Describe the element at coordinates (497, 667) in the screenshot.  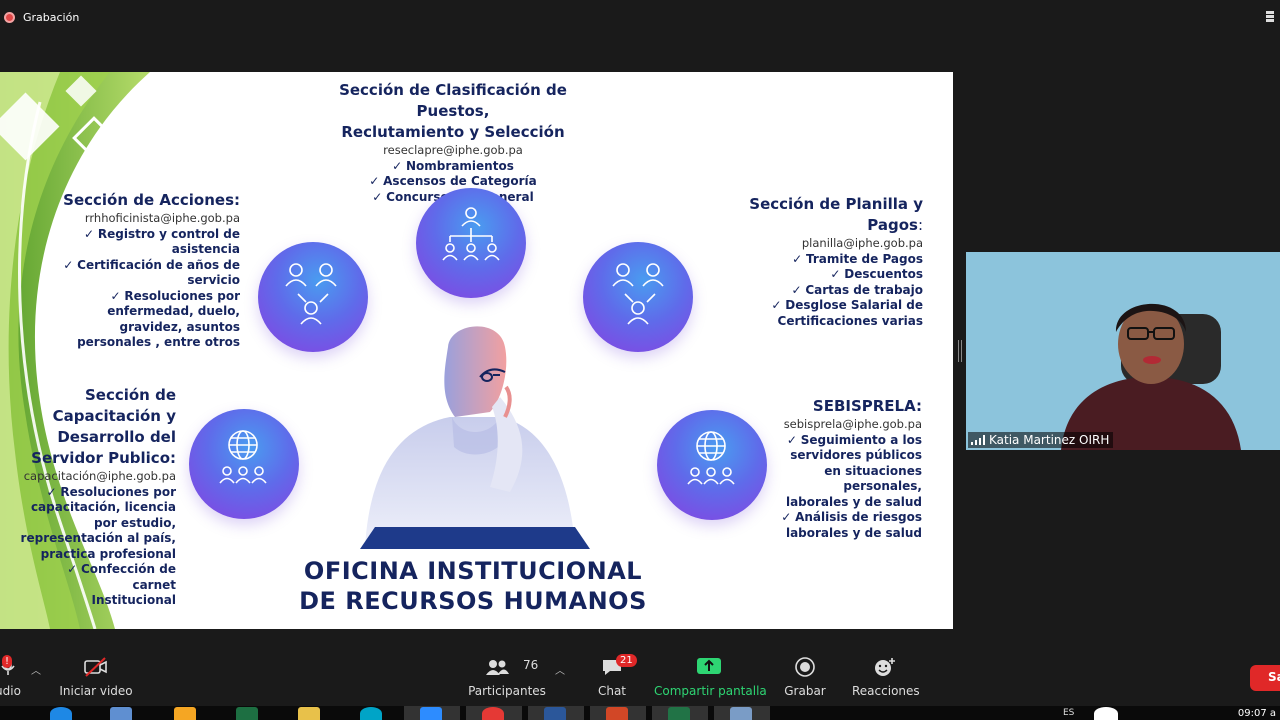
I see `participants-icon` at that location.